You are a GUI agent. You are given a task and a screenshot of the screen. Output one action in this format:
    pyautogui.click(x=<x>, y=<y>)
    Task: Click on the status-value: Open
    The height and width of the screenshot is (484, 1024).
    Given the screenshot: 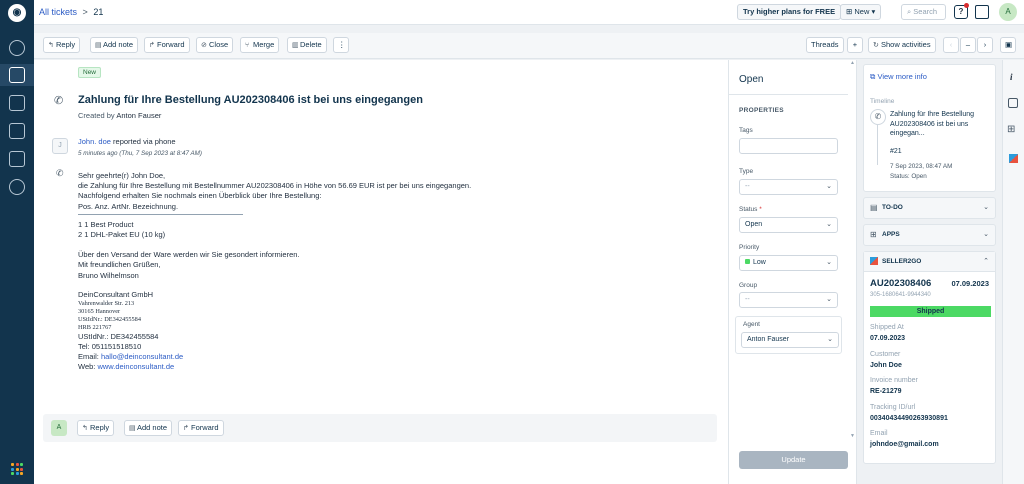 What is the action you would take?
    pyautogui.click(x=754, y=224)
    